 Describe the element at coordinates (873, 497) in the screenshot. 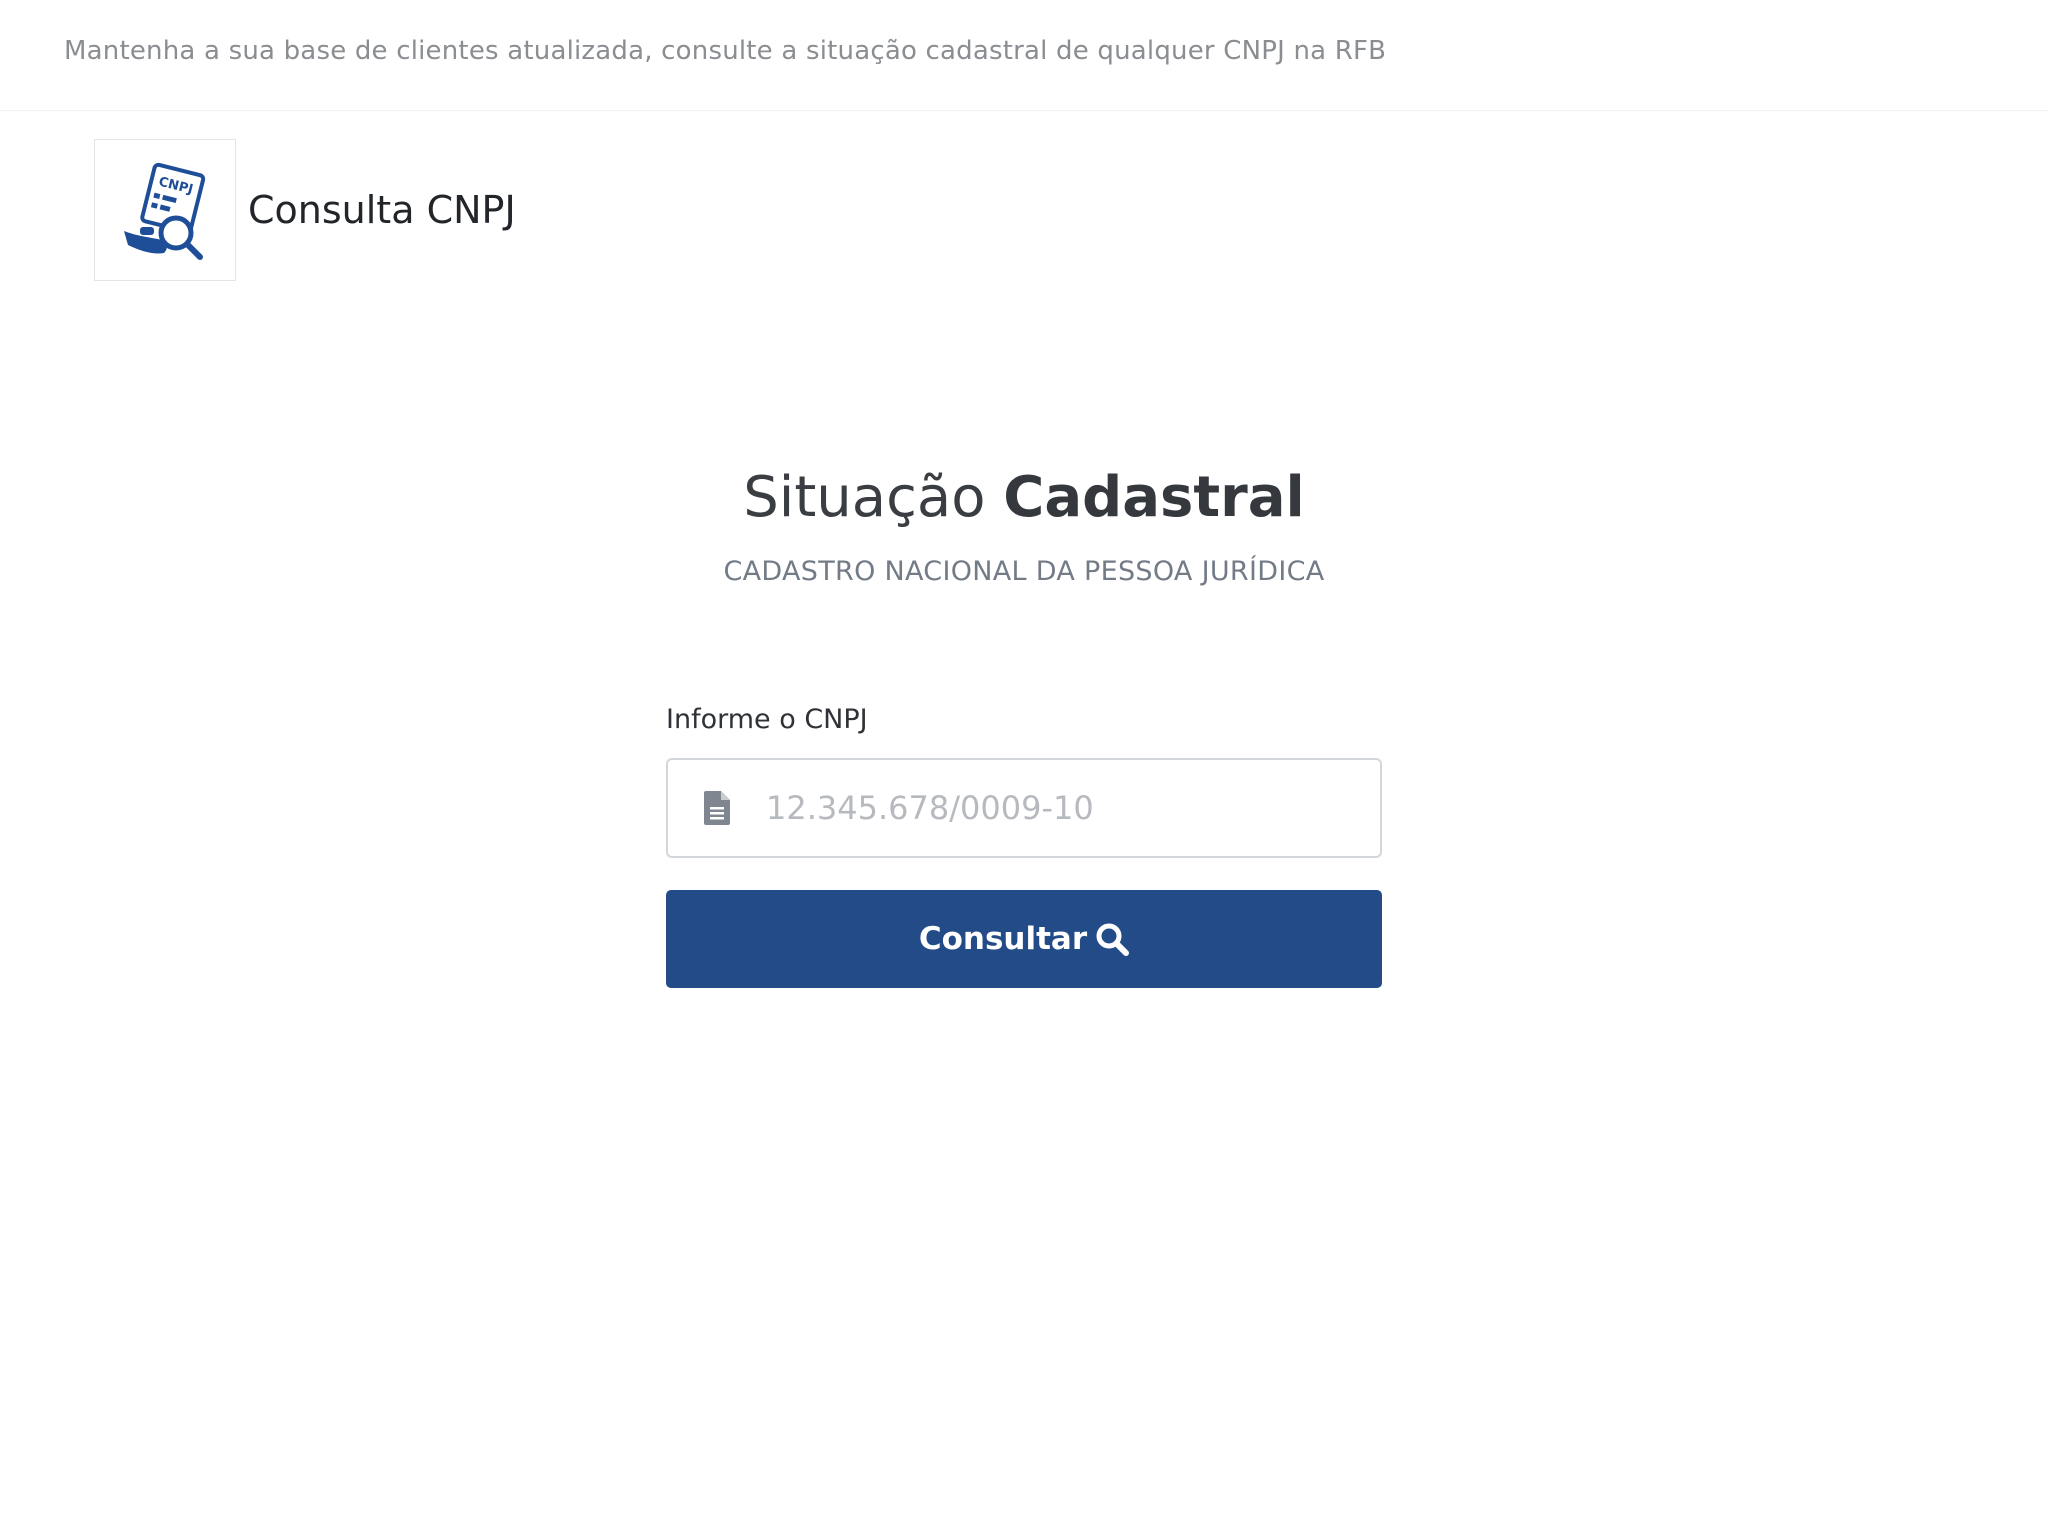

I see `page-title-regular: Situação` at that location.